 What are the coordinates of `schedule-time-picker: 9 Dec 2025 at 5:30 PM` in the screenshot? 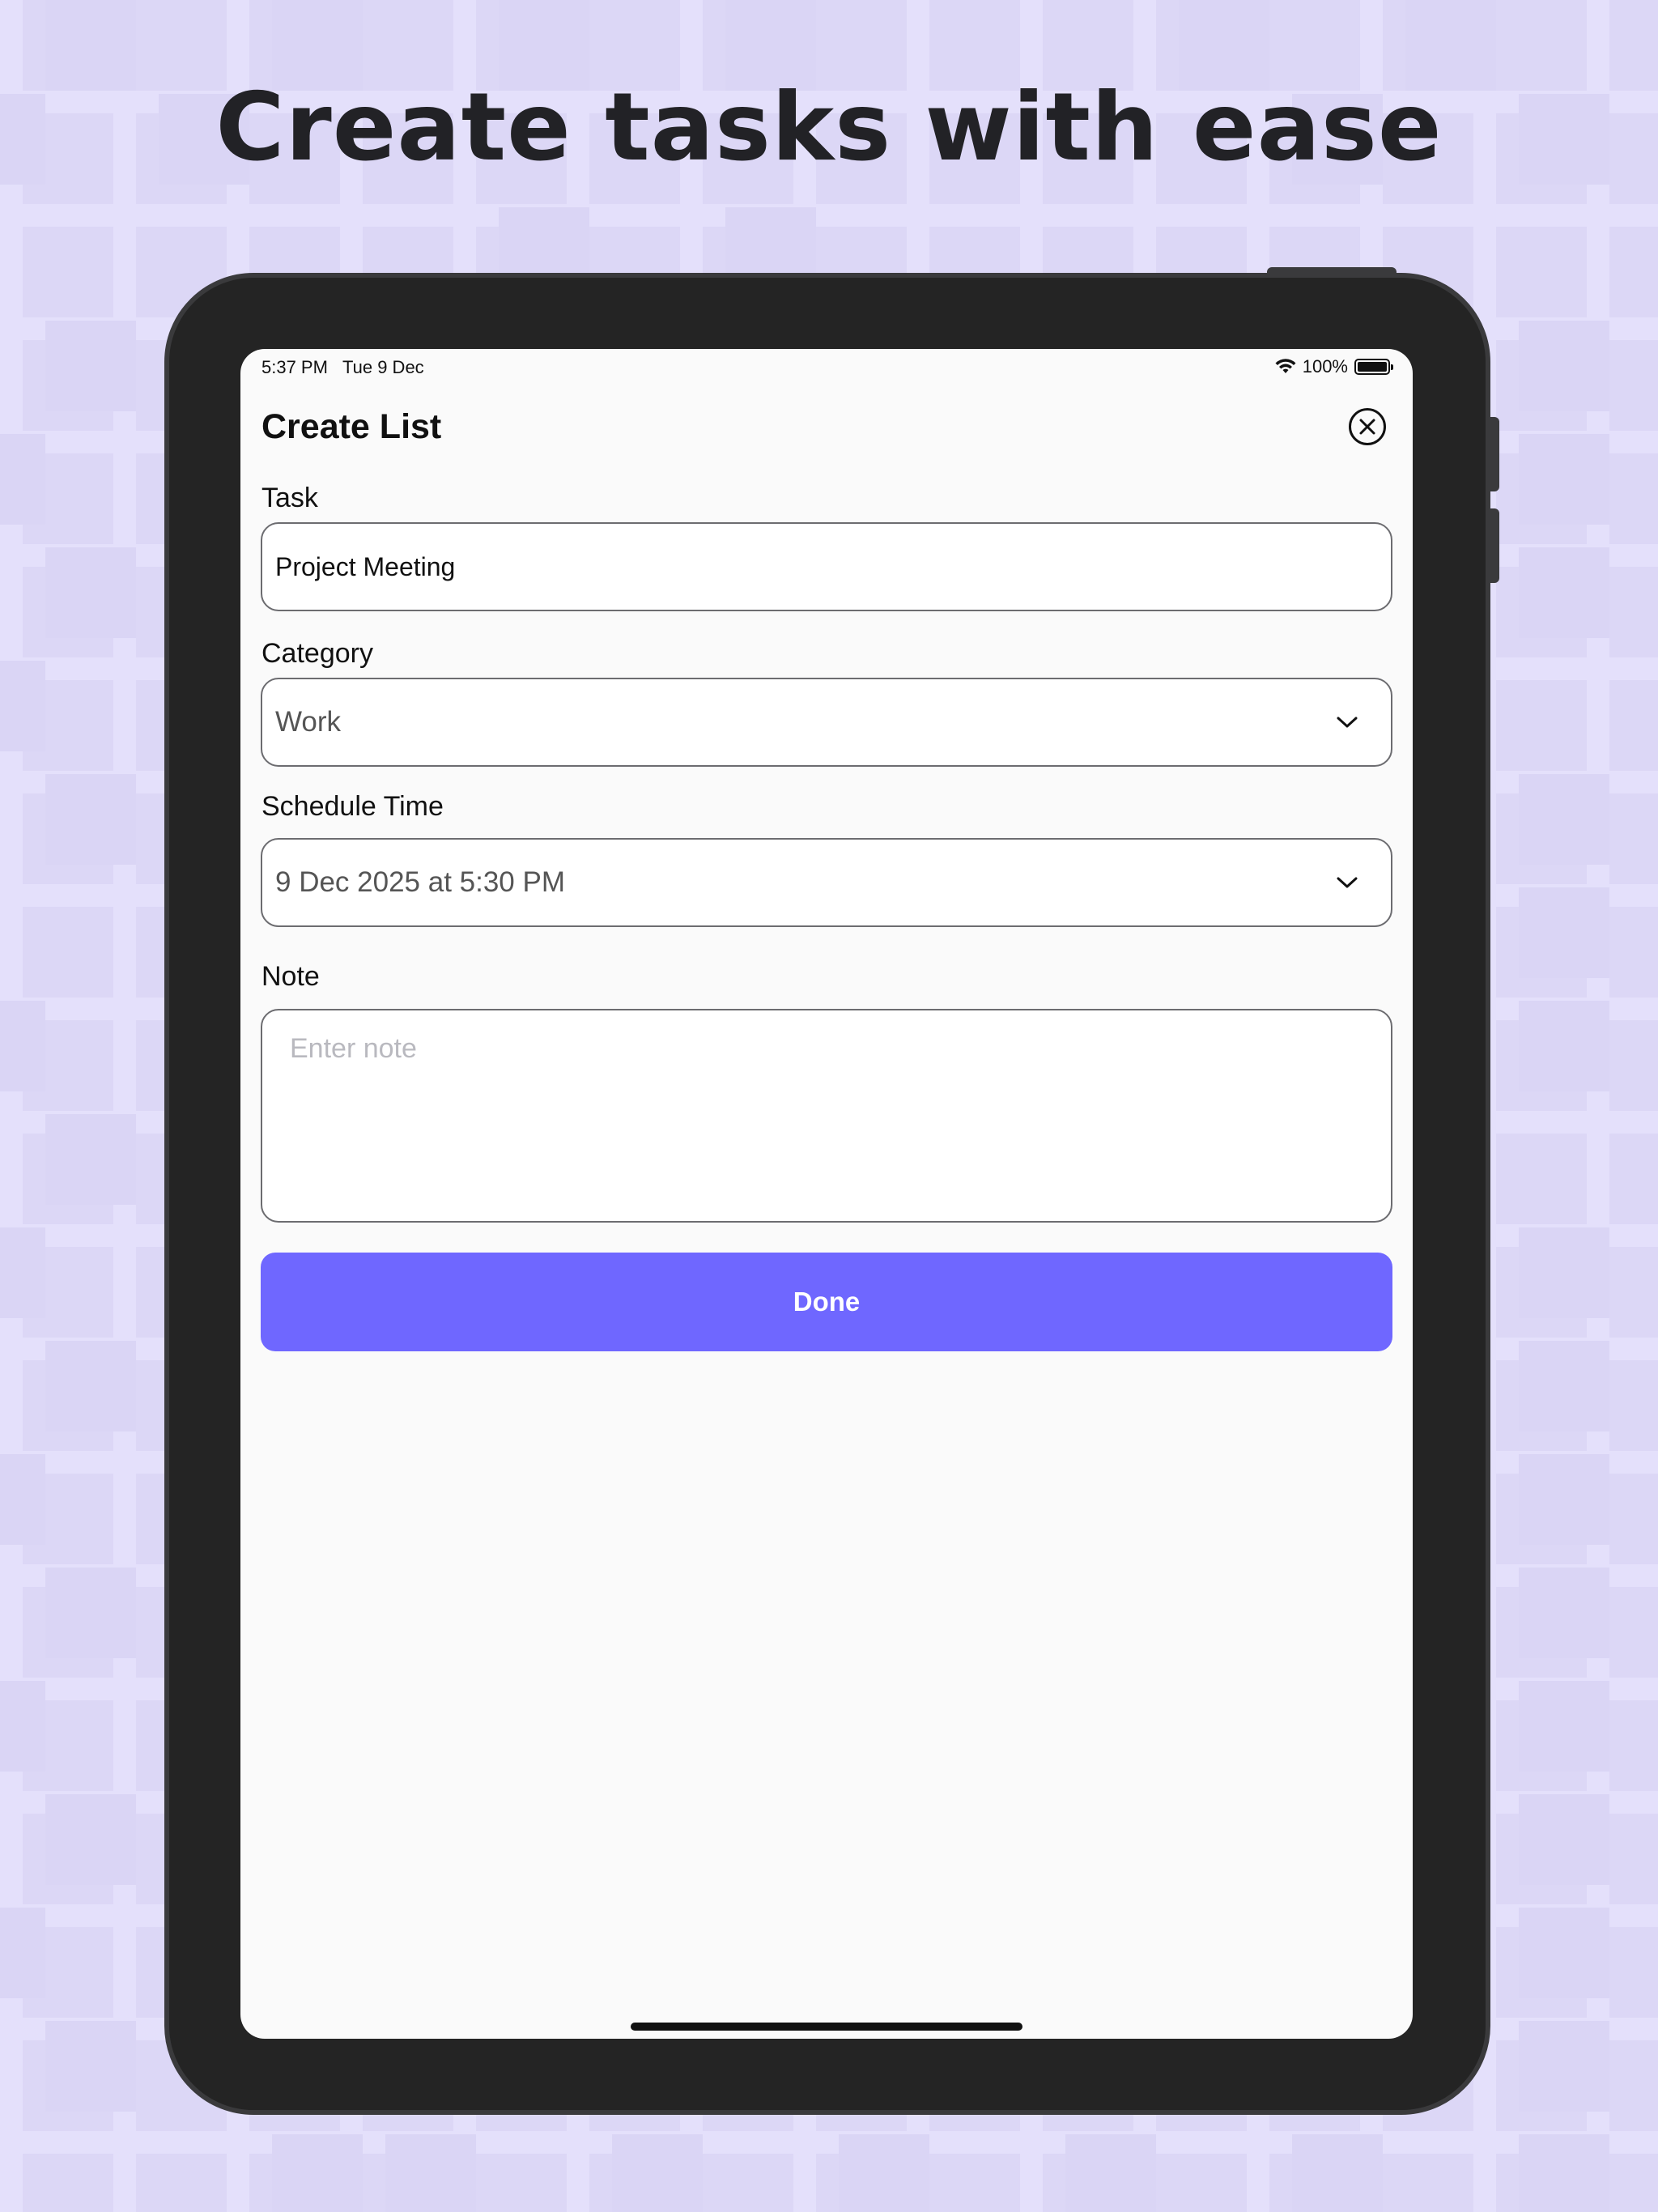 It's located at (826, 883).